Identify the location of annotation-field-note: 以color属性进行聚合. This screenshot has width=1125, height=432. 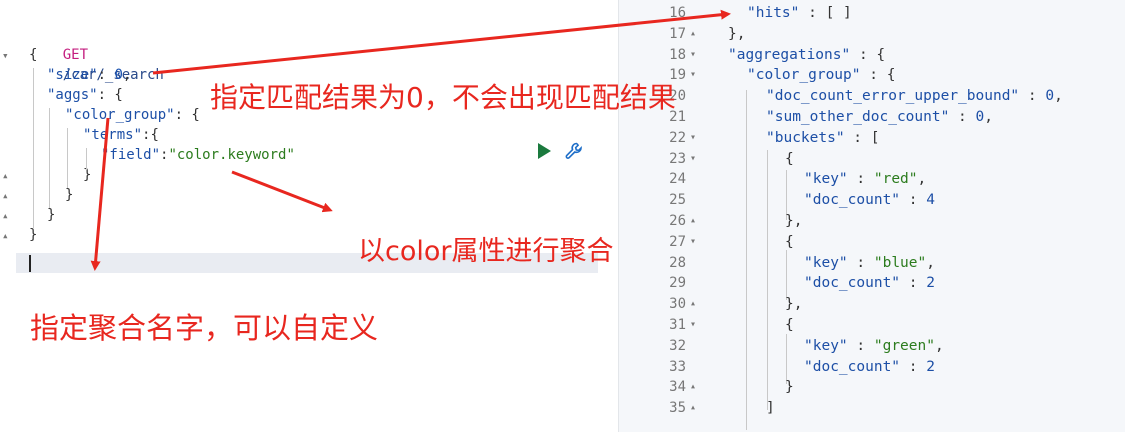
(486, 251).